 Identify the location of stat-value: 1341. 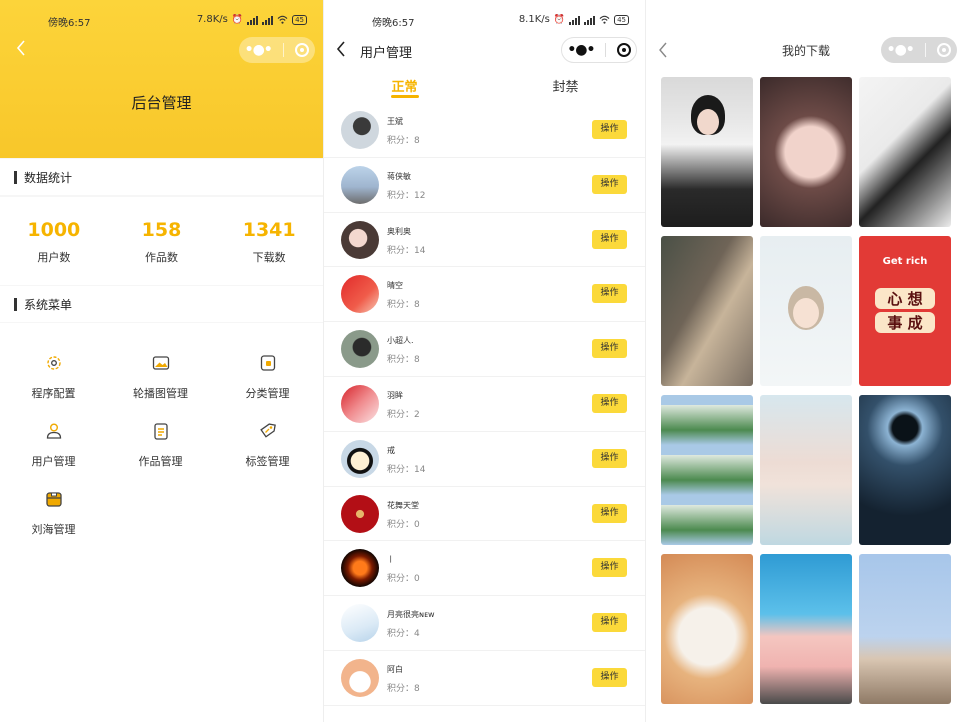
(269, 230).